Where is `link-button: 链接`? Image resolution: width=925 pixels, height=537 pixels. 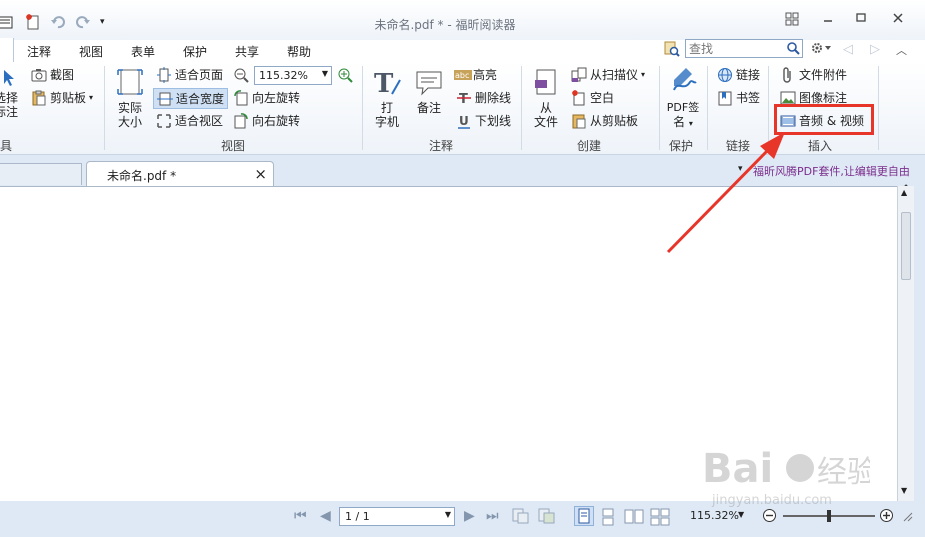 link-button: 链接 is located at coordinates (738, 74).